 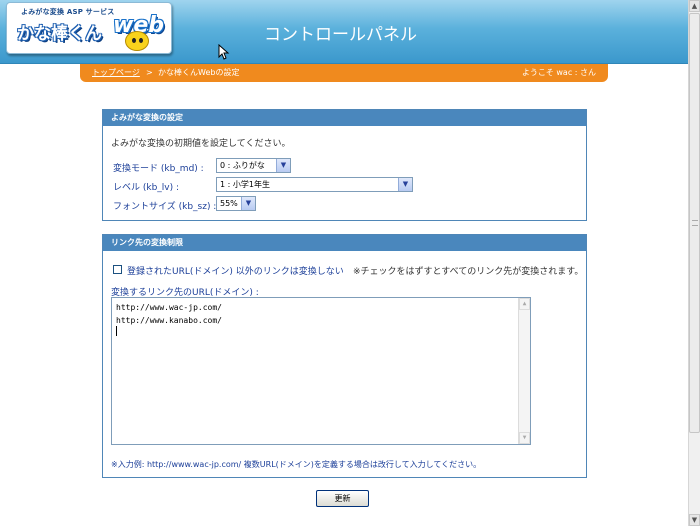 What do you see at coordinates (169, 320) in the screenshot?
I see `url-line: http://www.kanabo.com/` at bounding box center [169, 320].